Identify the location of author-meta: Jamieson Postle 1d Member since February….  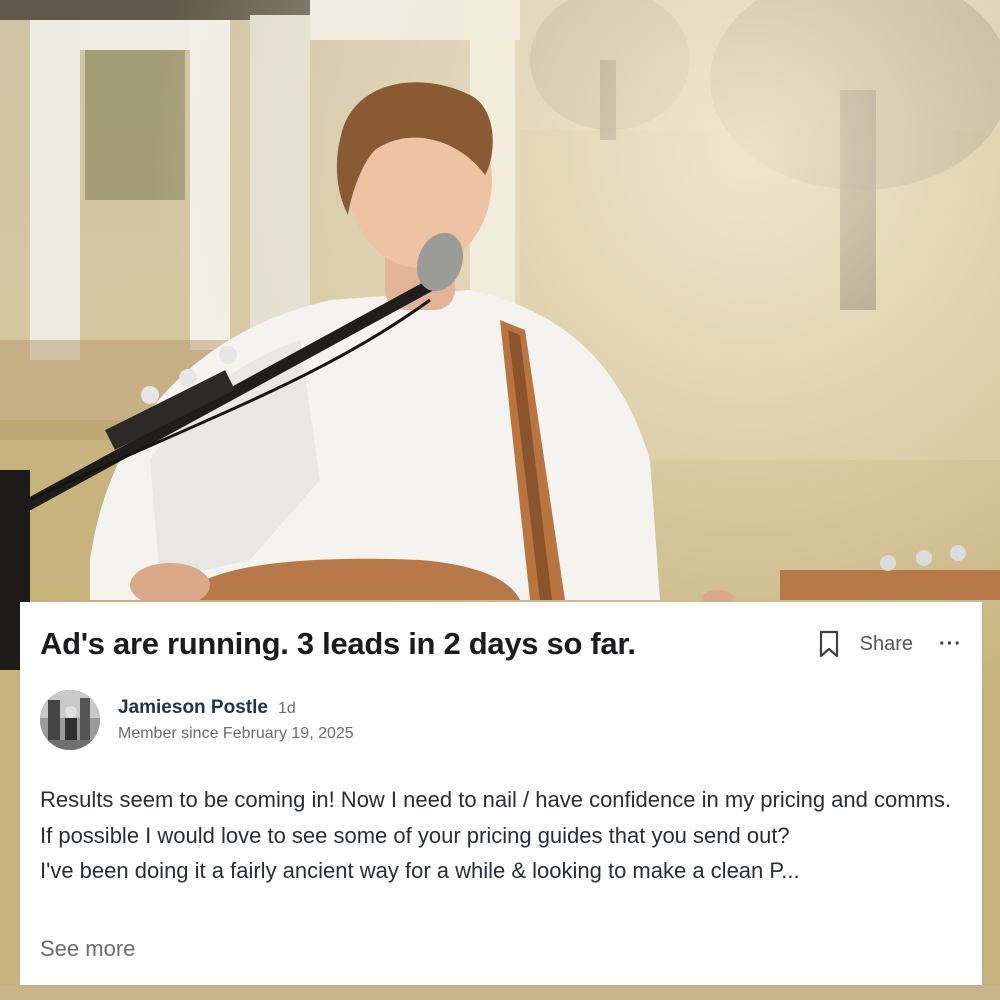
(236, 720).